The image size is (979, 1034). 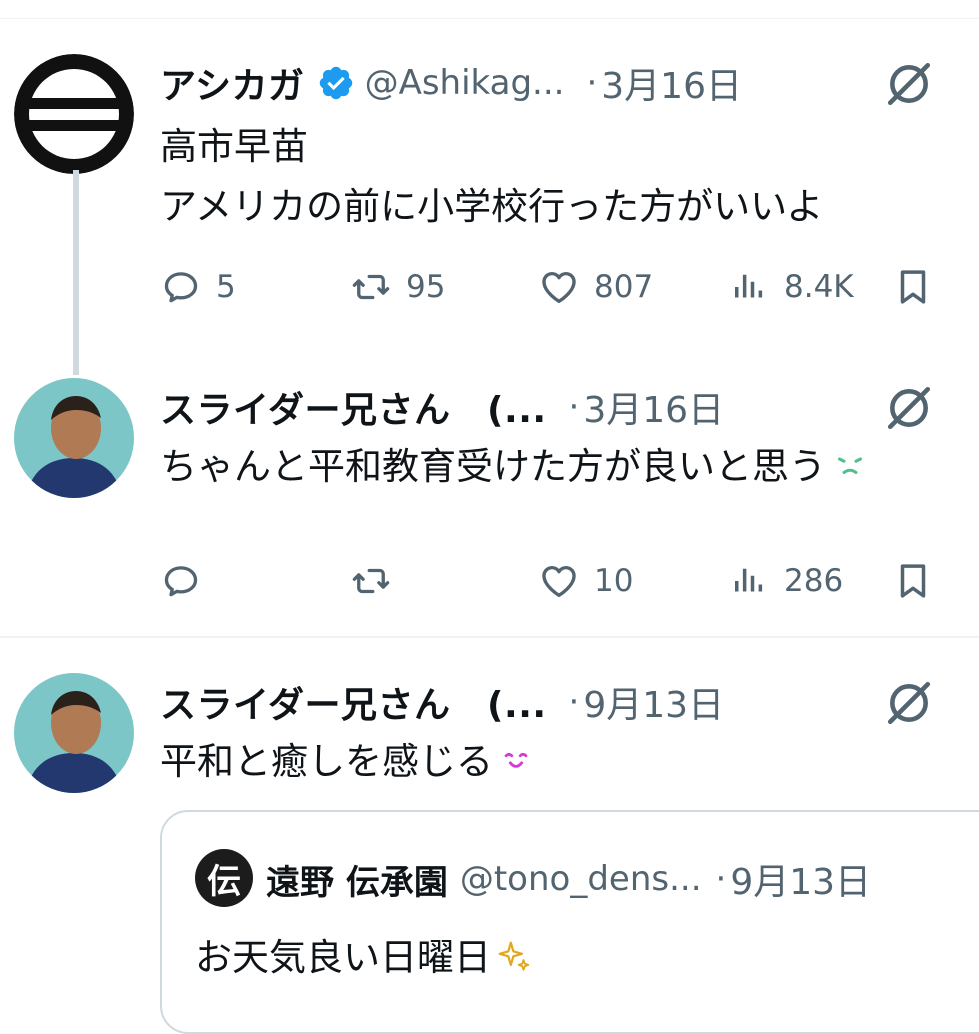 I want to click on quote-timestamp: 9月13日, so click(x=800, y=879).